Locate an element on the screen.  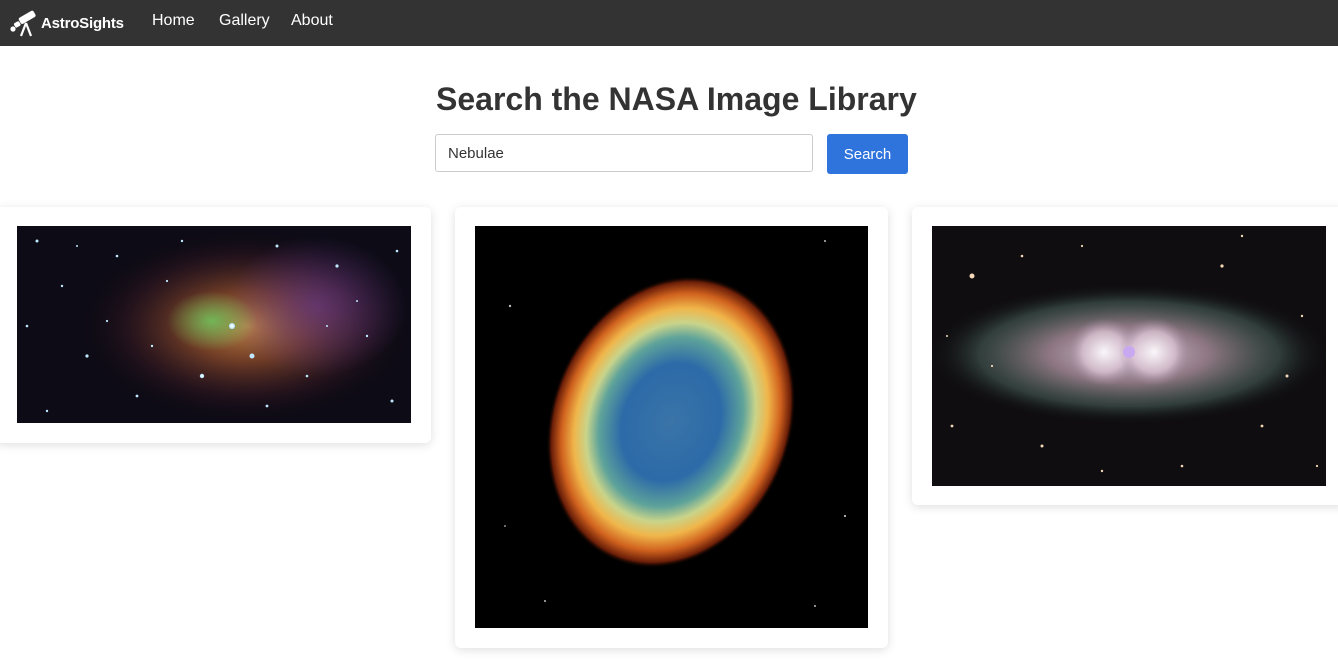
spitzer-nebula-image is located at coordinates (214, 324).